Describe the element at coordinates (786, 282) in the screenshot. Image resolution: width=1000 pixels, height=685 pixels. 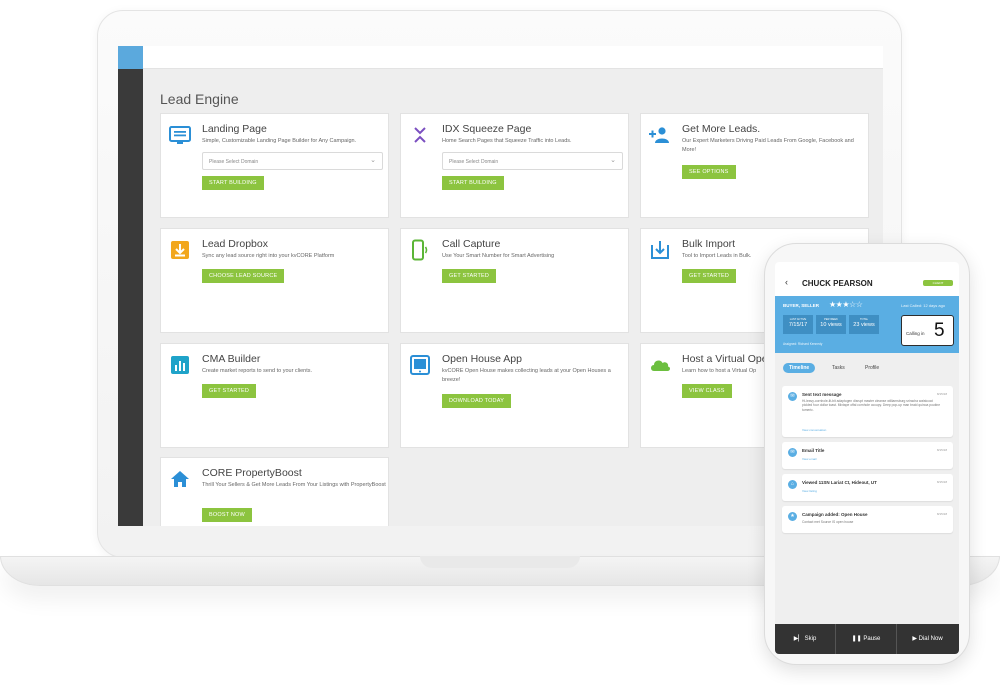
I see `back-arrow-icon: ‹` at that location.